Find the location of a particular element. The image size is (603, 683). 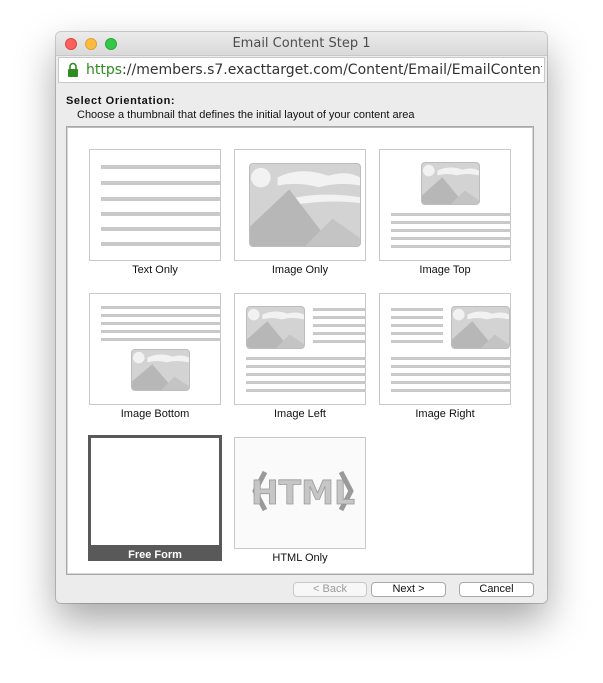

image-left-thumbnail is located at coordinates (300, 349).